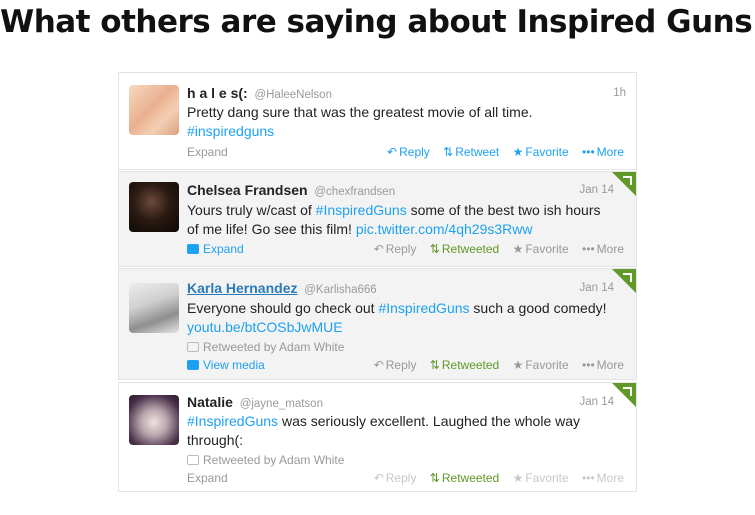 Image resolution: width=755 pixels, height=515 pixels. What do you see at coordinates (281, 404) in the screenshot?
I see `tweet-author-handle: @jayne_matson` at bounding box center [281, 404].